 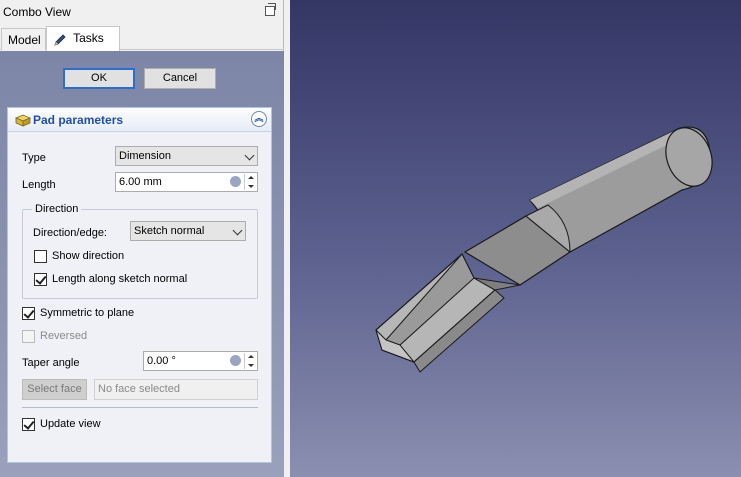 What do you see at coordinates (88, 256) in the screenshot?
I see `show-direction-label: Show direction` at bounding box center [88, 256].